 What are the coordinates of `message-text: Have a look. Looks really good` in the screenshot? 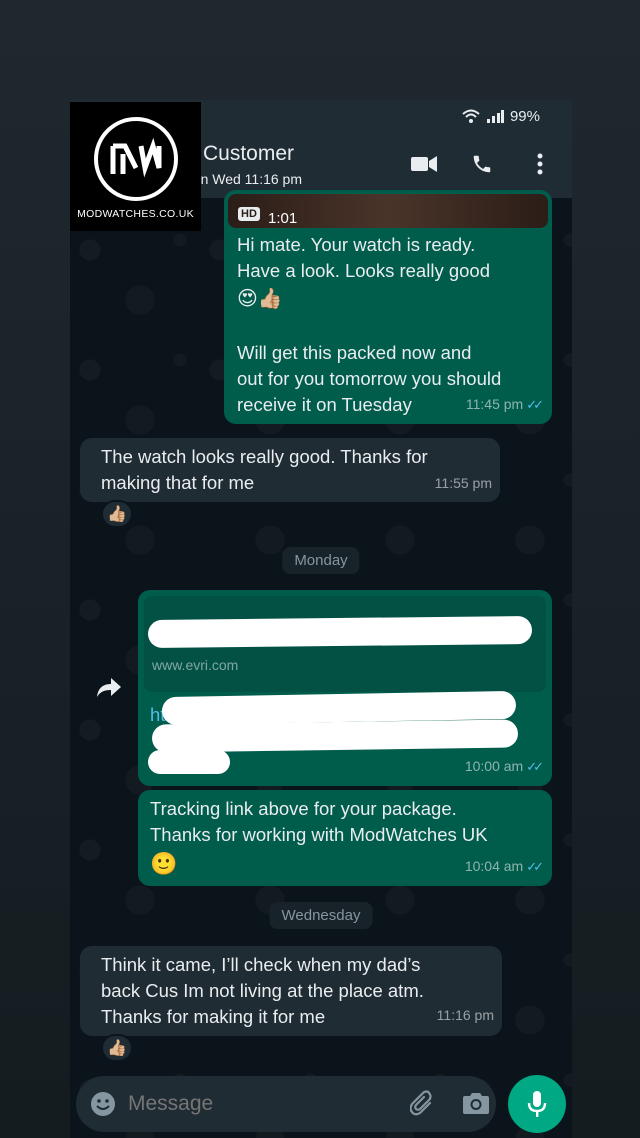 It's located at (363, 270).